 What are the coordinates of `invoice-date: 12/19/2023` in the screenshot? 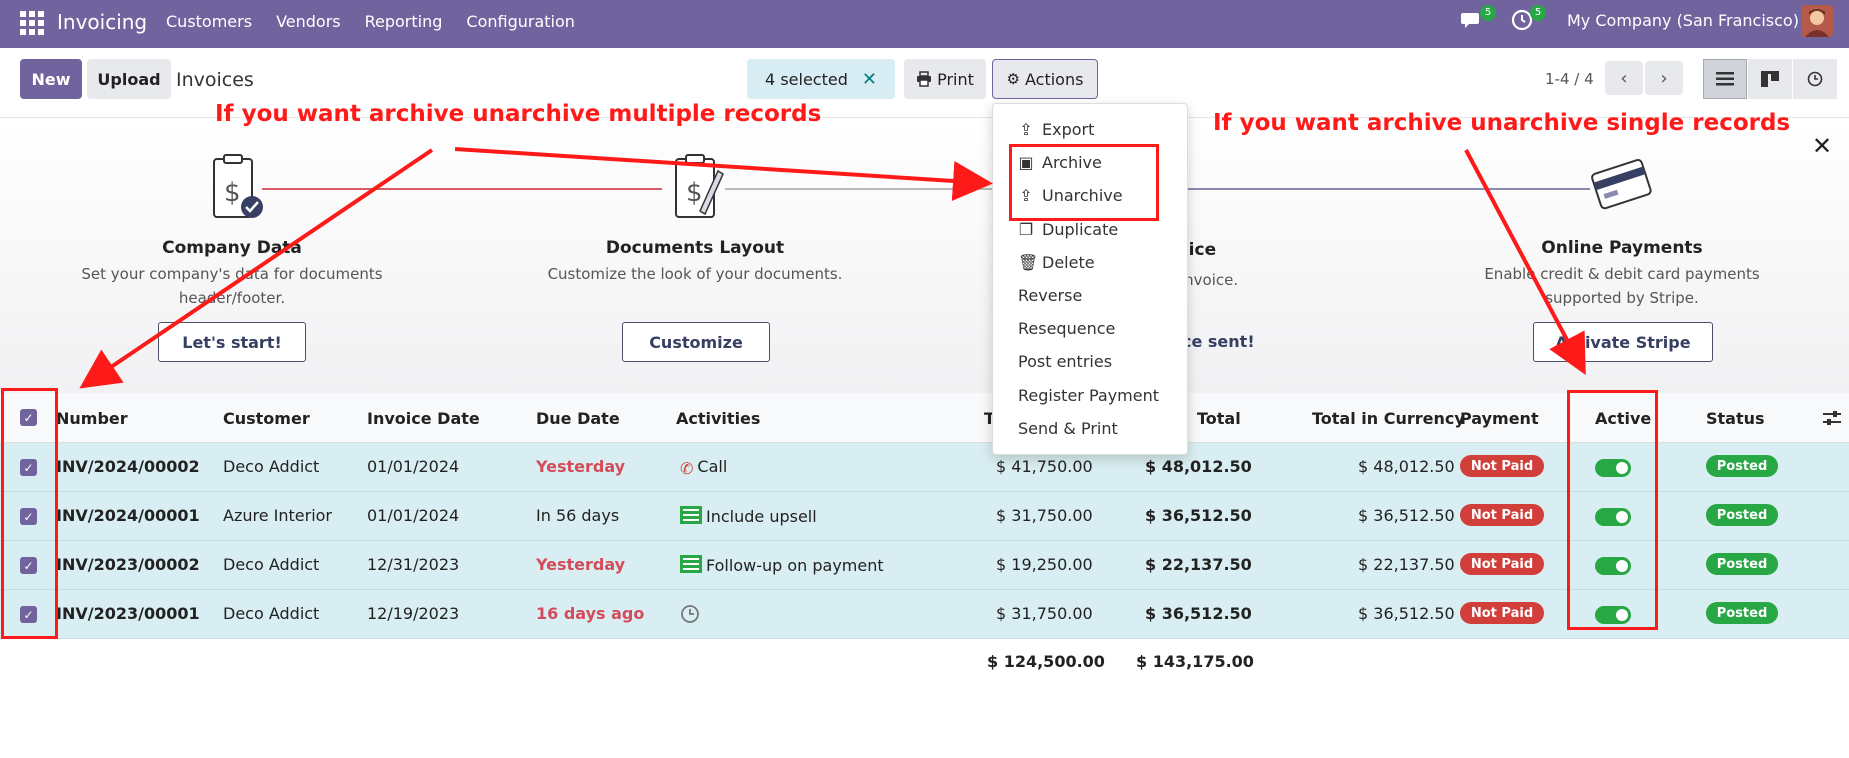 It's located at (413, 613).